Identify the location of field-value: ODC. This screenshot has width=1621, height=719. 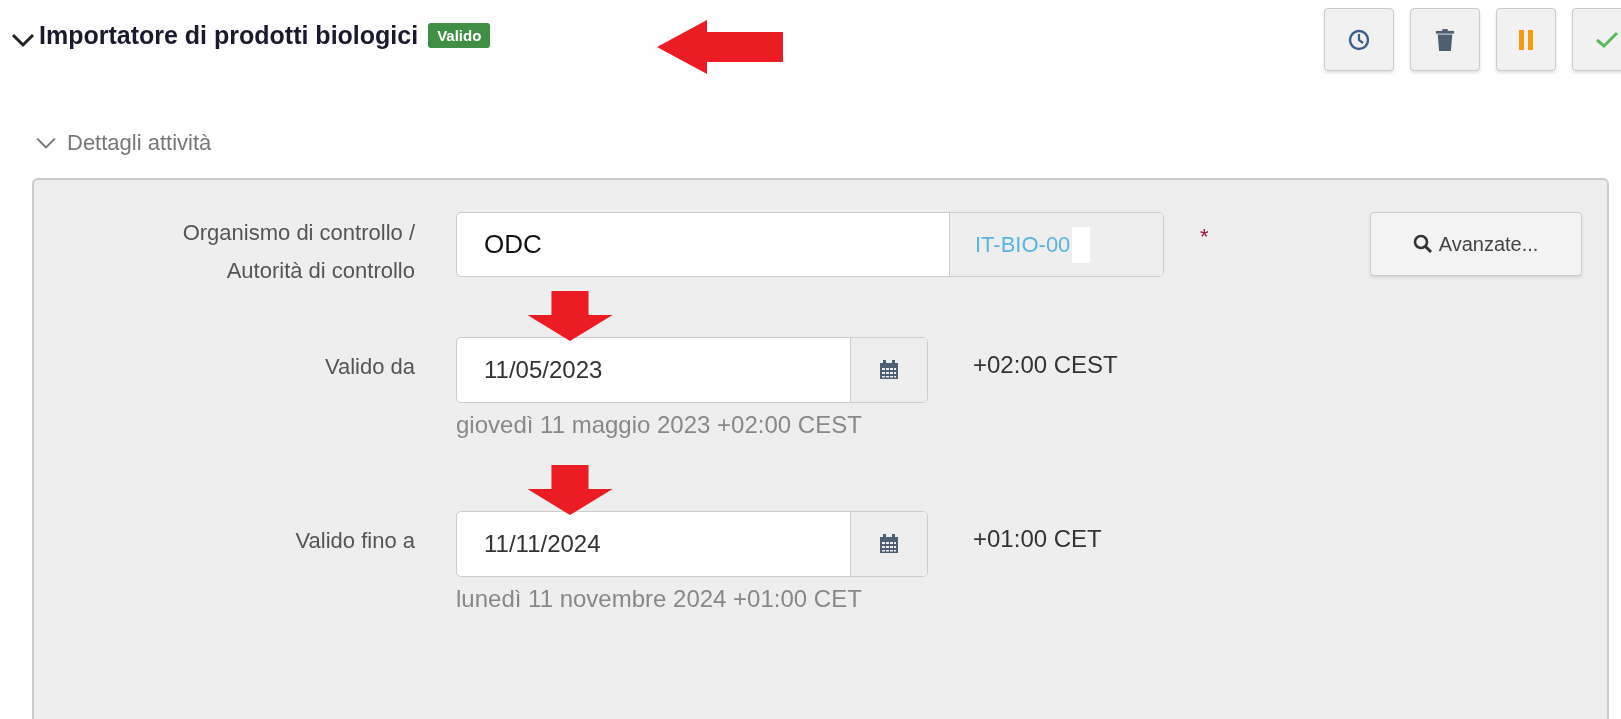
(513, 244).